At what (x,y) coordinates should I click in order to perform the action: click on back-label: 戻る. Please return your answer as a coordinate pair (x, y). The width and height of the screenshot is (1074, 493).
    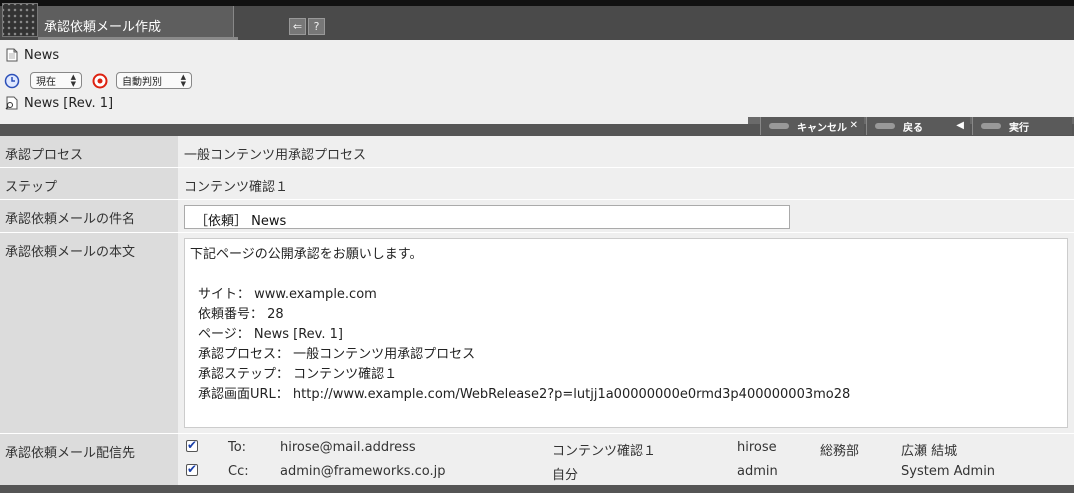
    Looking at the image, I should click on (913, 128).